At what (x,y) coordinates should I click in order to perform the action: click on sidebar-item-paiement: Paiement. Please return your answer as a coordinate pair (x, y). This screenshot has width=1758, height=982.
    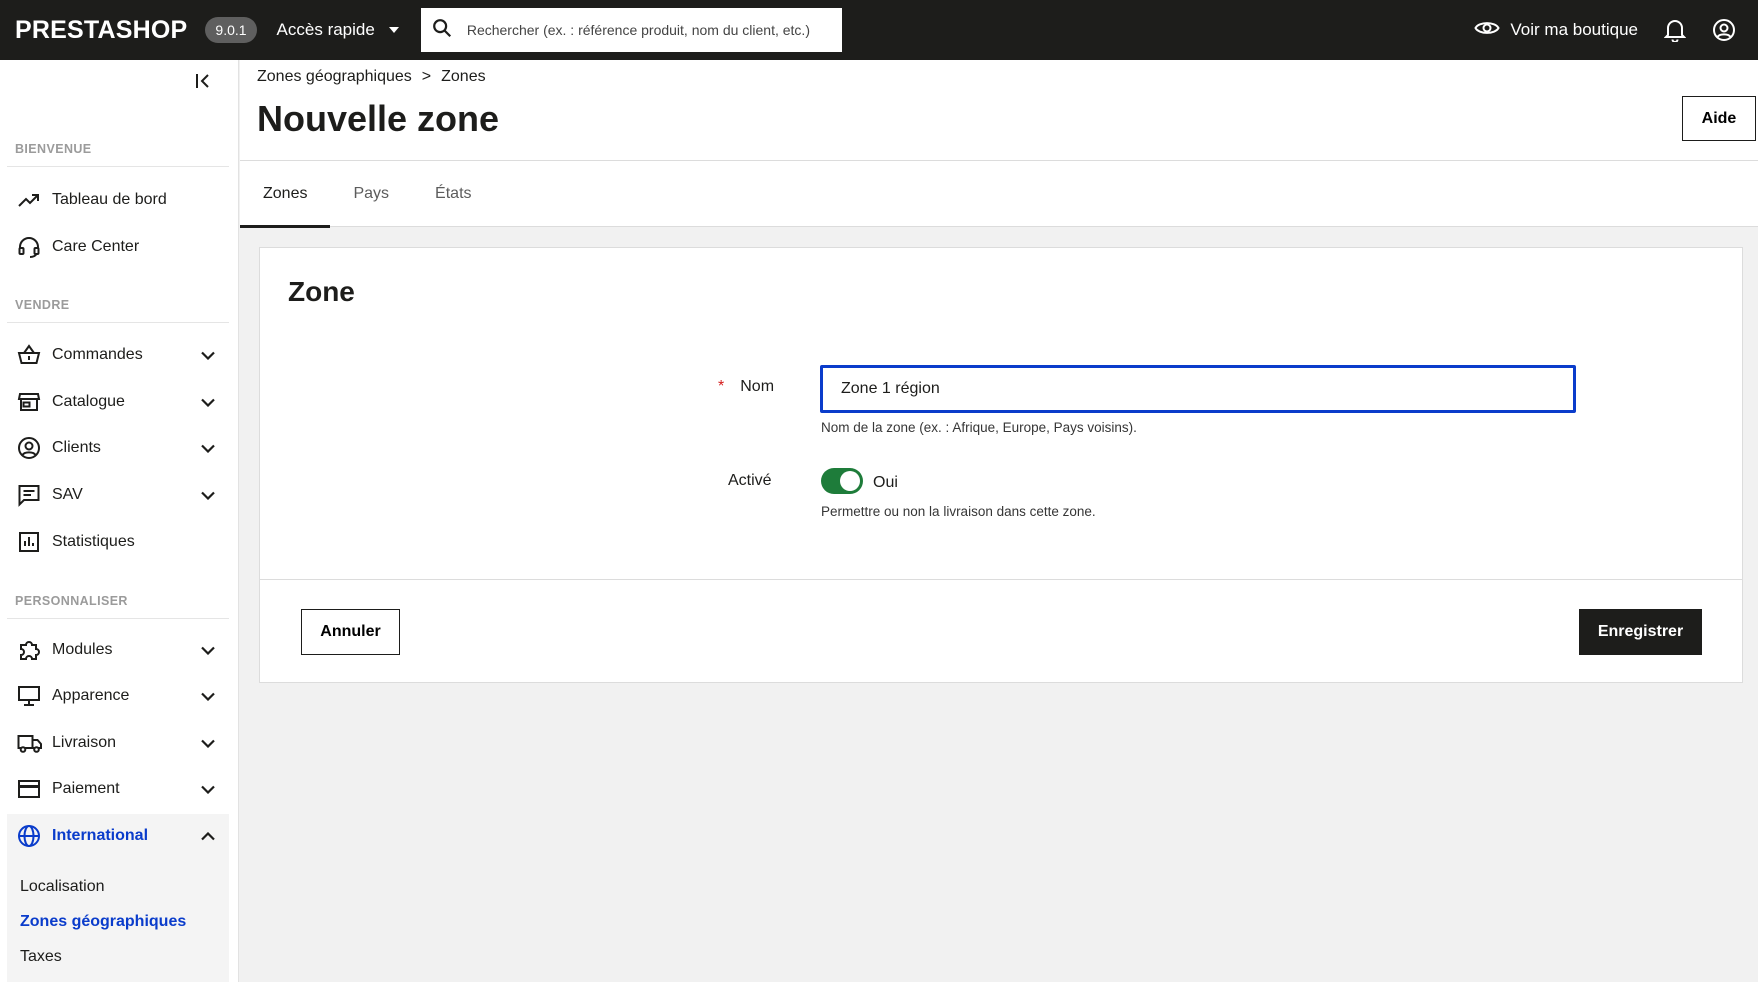
    Looking at the image, I should click on (118, 789).